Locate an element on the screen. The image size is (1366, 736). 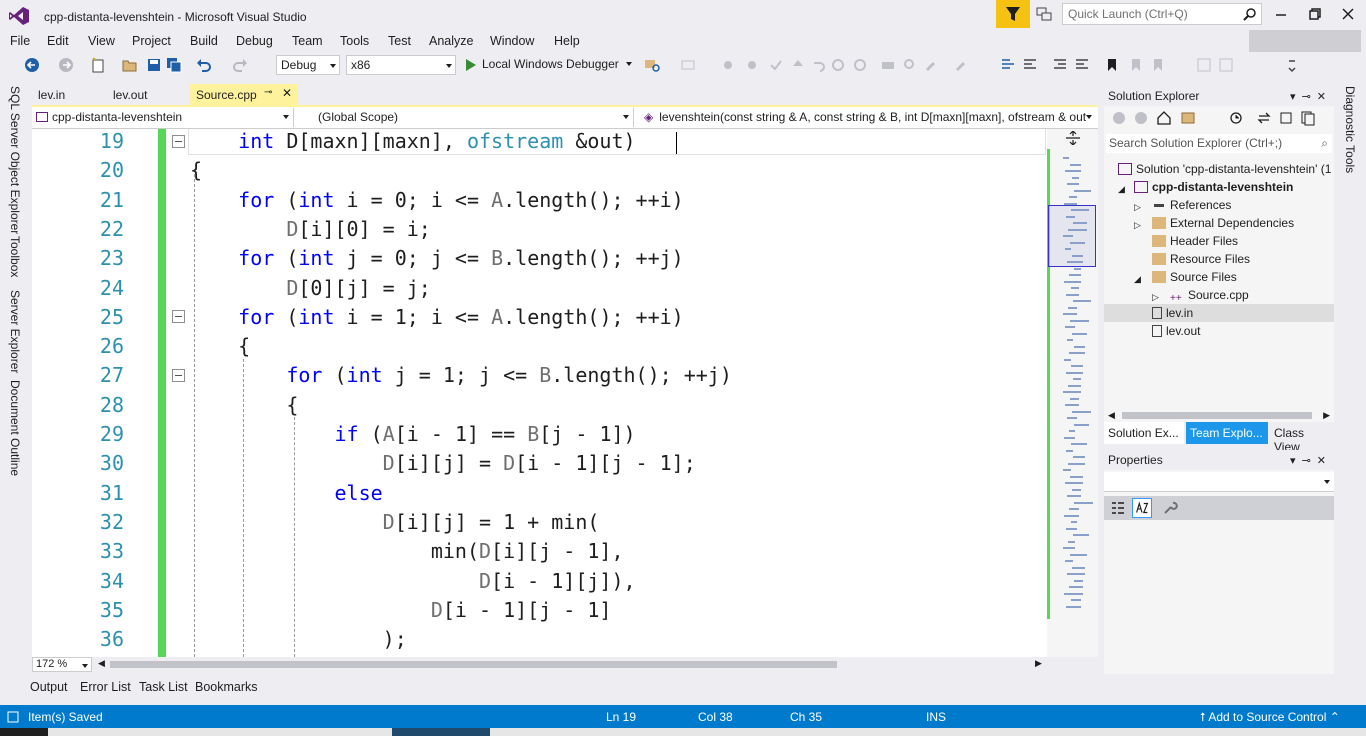
tab-sql-server-object-explorer: SQL Server Object Explorer is located at coordinates (15, 160).